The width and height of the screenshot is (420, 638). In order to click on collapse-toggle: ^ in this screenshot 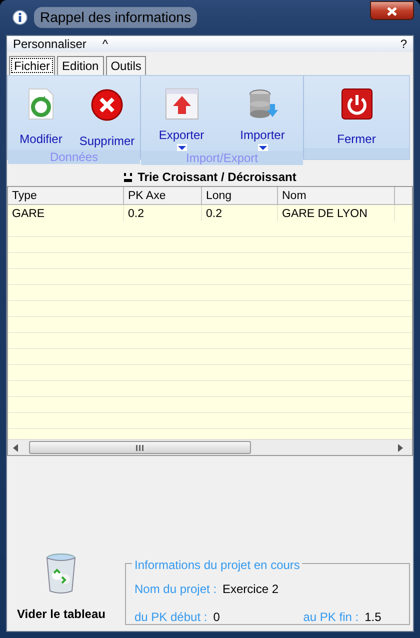, I will do `click(105, 44)`.